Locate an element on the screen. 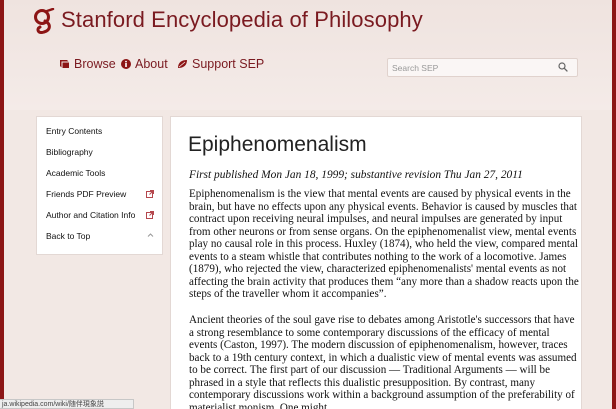 The image size is (616, 409). article-title: Epiphenomenalism is located at coordinates (277, 144).